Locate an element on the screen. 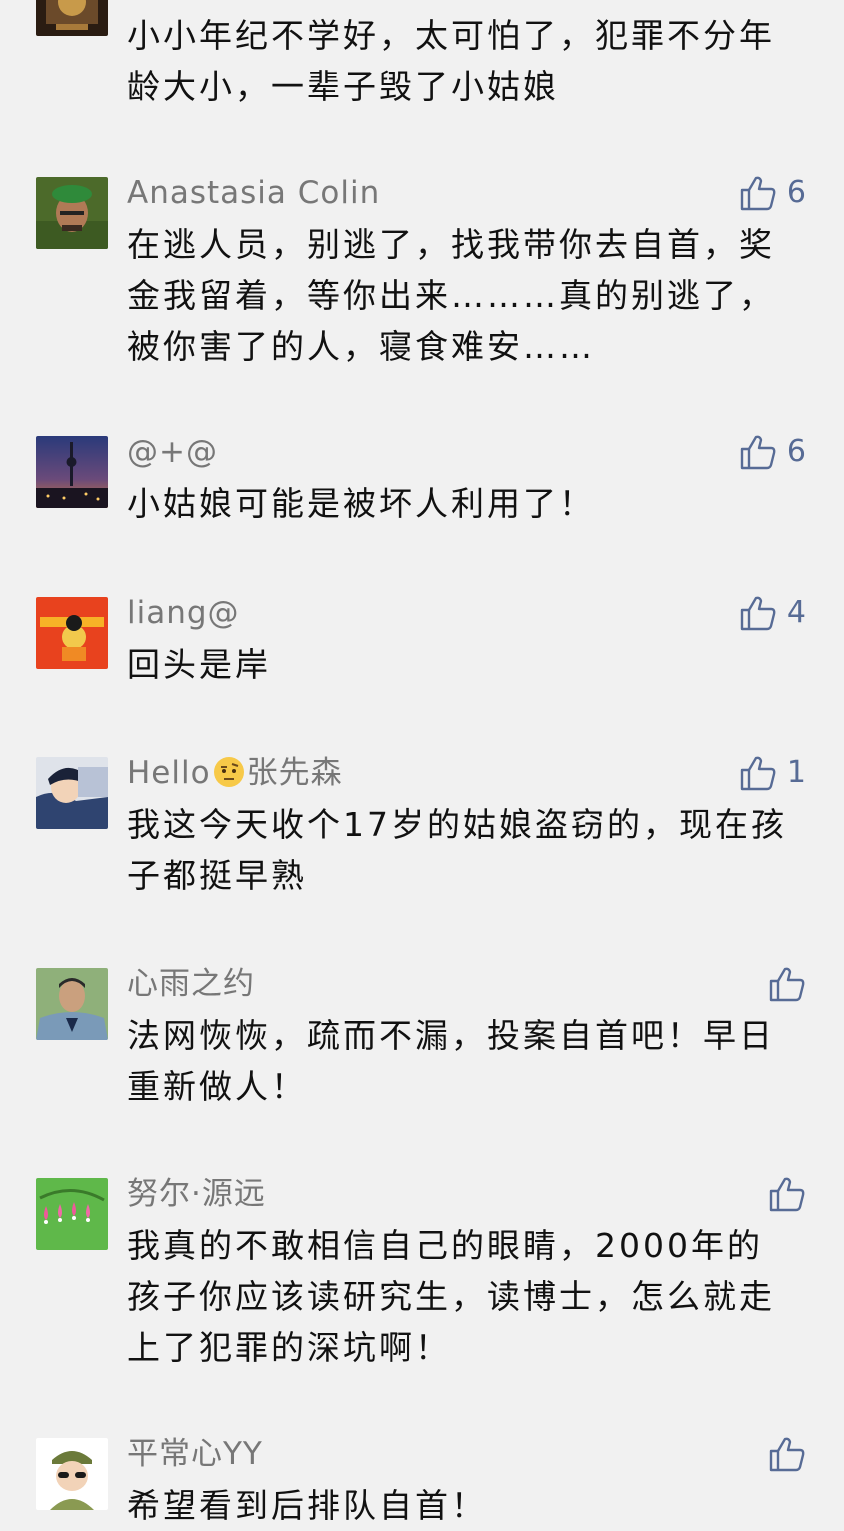  commenter-name: Hello 张先森 is located at coordinates (235, 773).